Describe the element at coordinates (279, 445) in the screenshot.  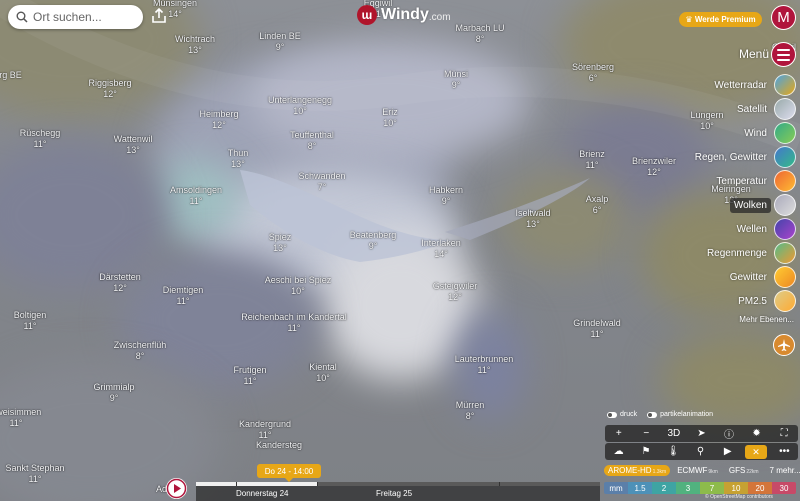
I see `city-label: Kandersteg` at that location.